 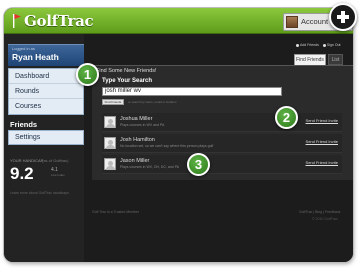 I want to click on sidebar-item-settings: Settings, so click(x=46, y=137).